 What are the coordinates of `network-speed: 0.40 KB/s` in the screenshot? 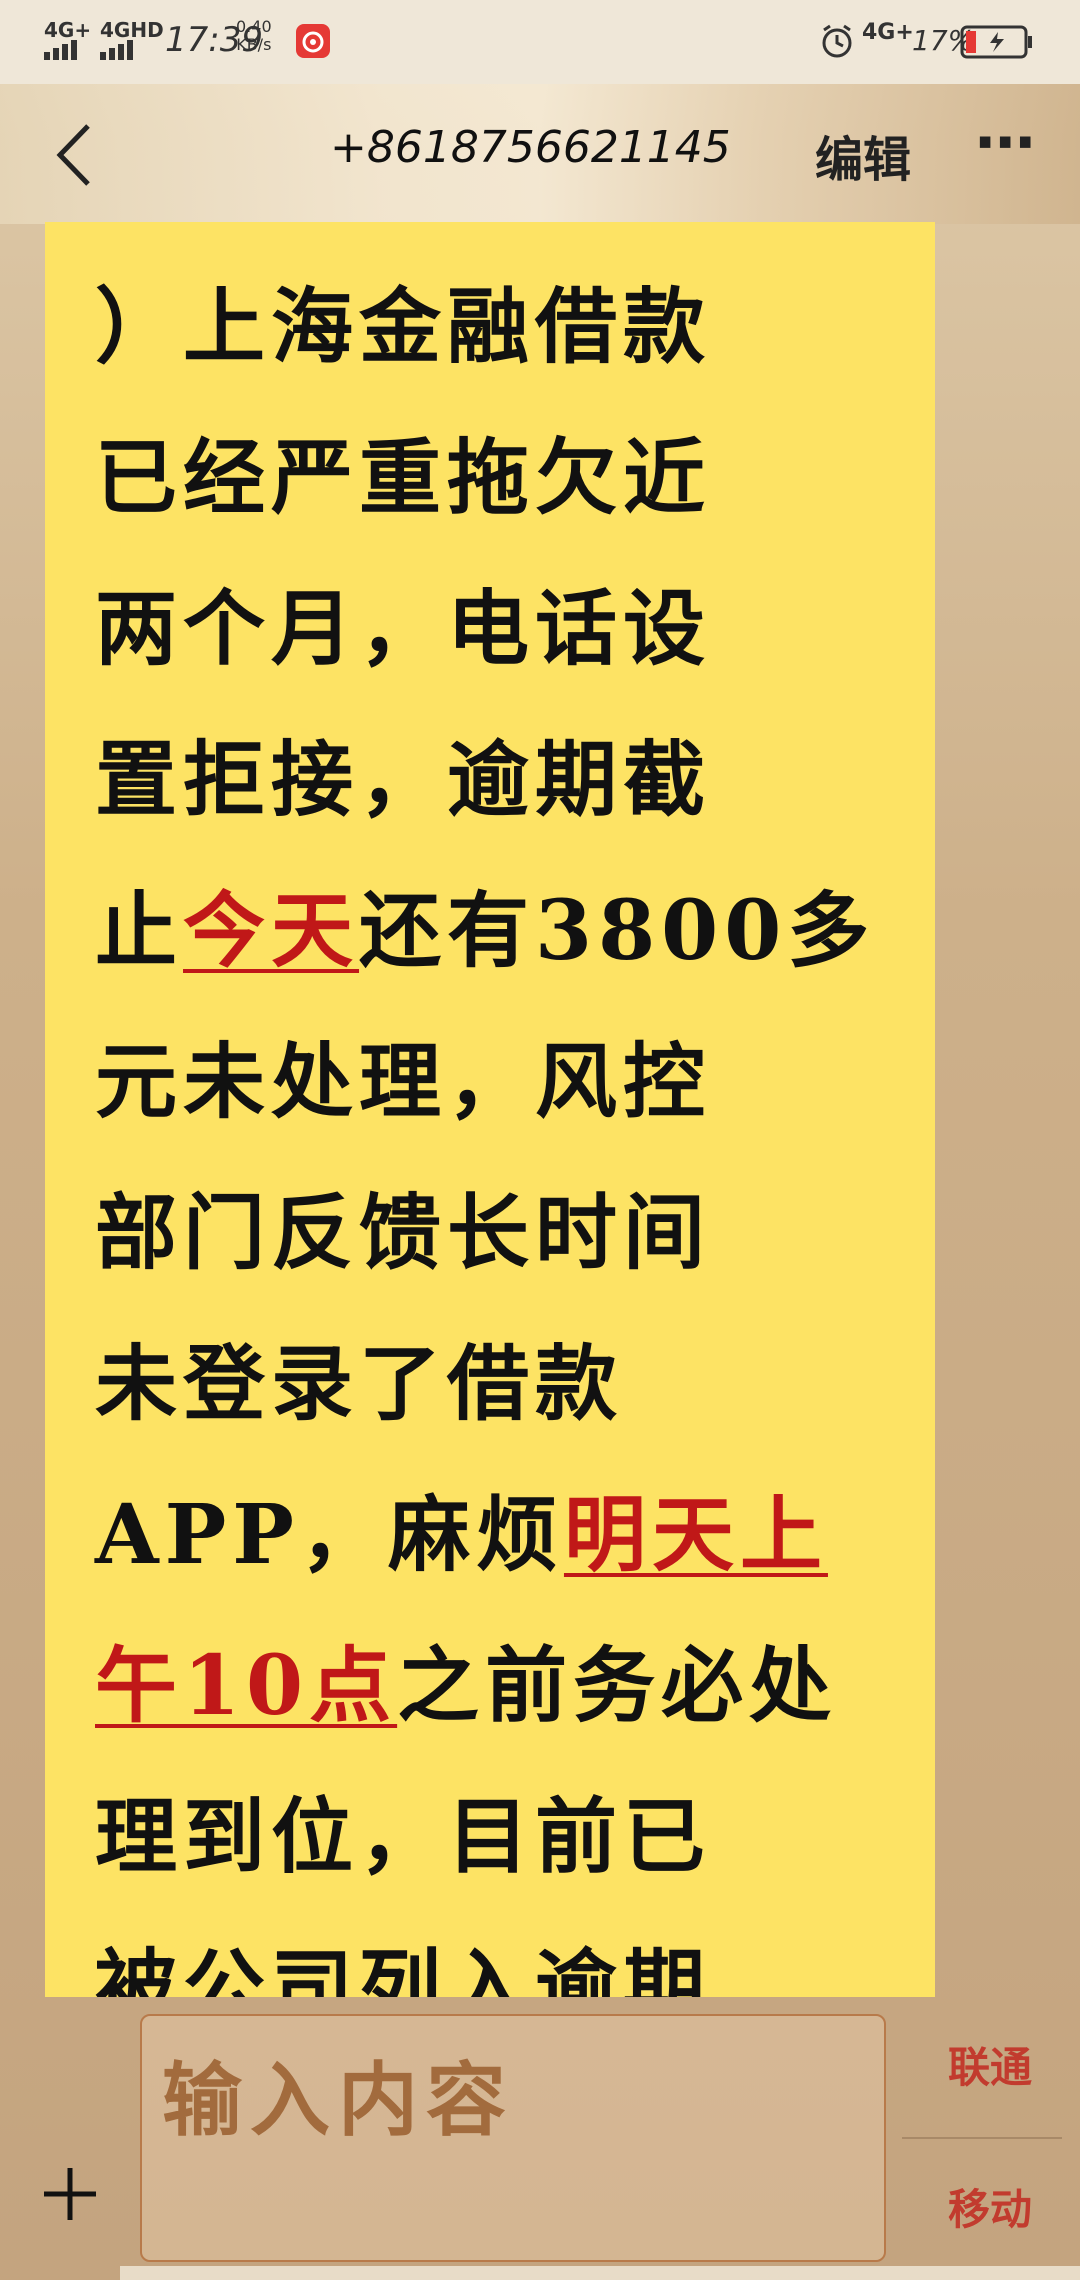 It's located at (254, 36).